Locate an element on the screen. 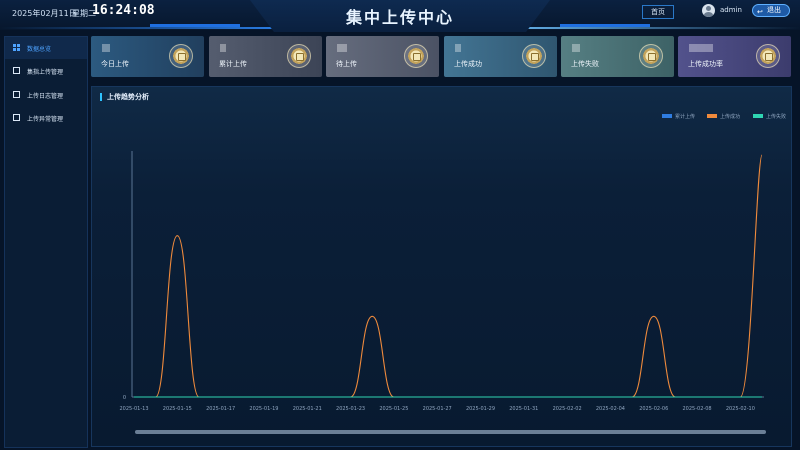 This screenshot has height=450, width=800. logout-icon: ↩ is located at coordinates (760, 12).